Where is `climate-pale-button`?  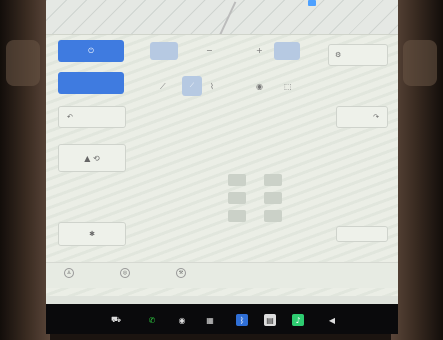 climate-pale-button is located at coordinates (164, 51).